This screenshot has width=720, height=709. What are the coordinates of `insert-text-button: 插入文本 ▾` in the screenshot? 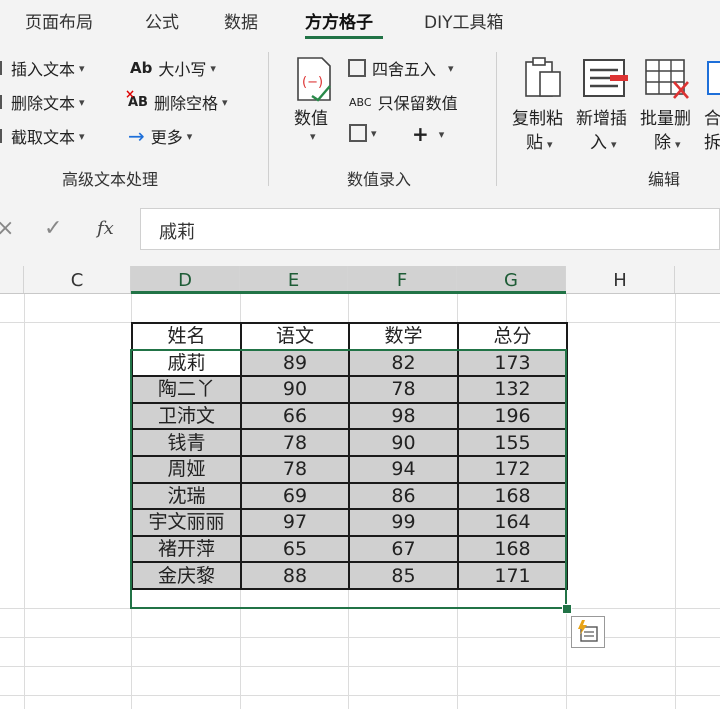 It's located at (42, 68).